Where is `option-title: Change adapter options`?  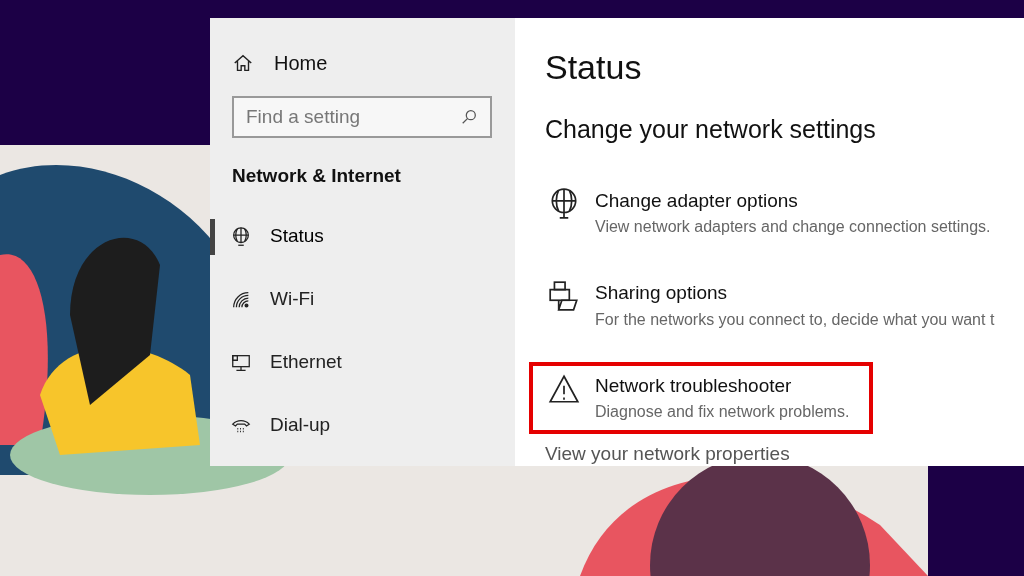 option-title: Change adapter options is located at coordinates (697, 200).